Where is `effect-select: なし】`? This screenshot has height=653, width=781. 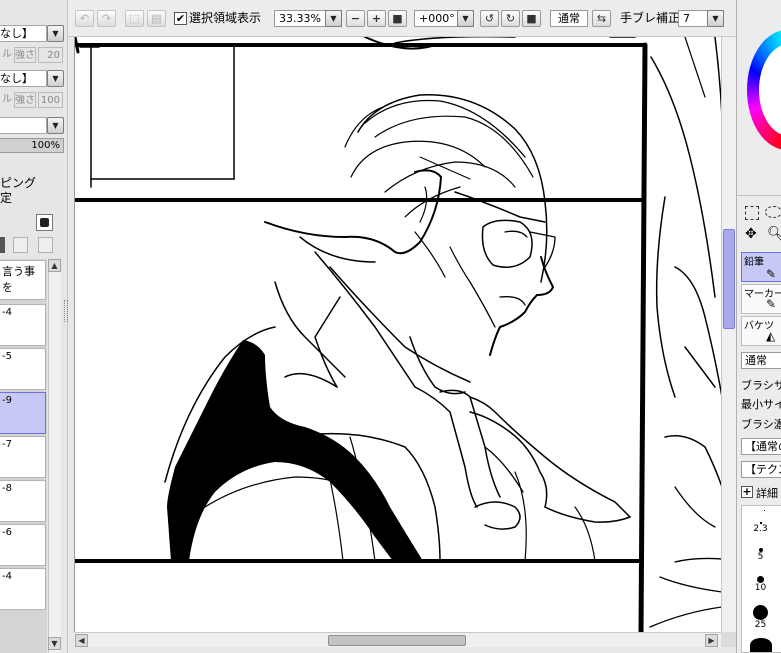 effect-select: なし】 is located at coordinates (23, 78).